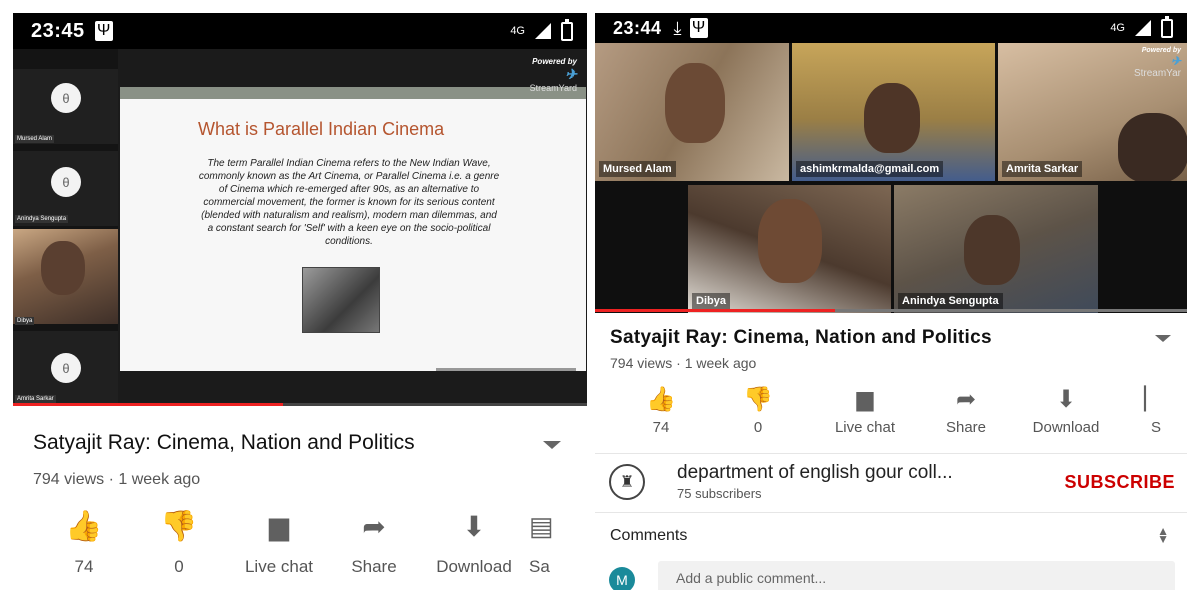 The image size is (1187, 590). I want to click on brand-text: StreamYard, so click(553, 88).